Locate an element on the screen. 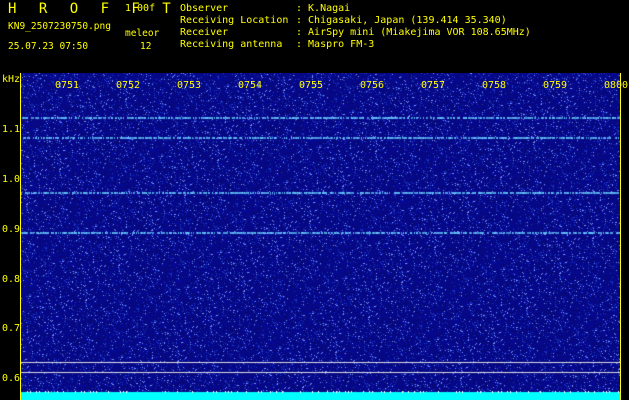  x-tick-label: 0759 is located at coordinates (555, 85).